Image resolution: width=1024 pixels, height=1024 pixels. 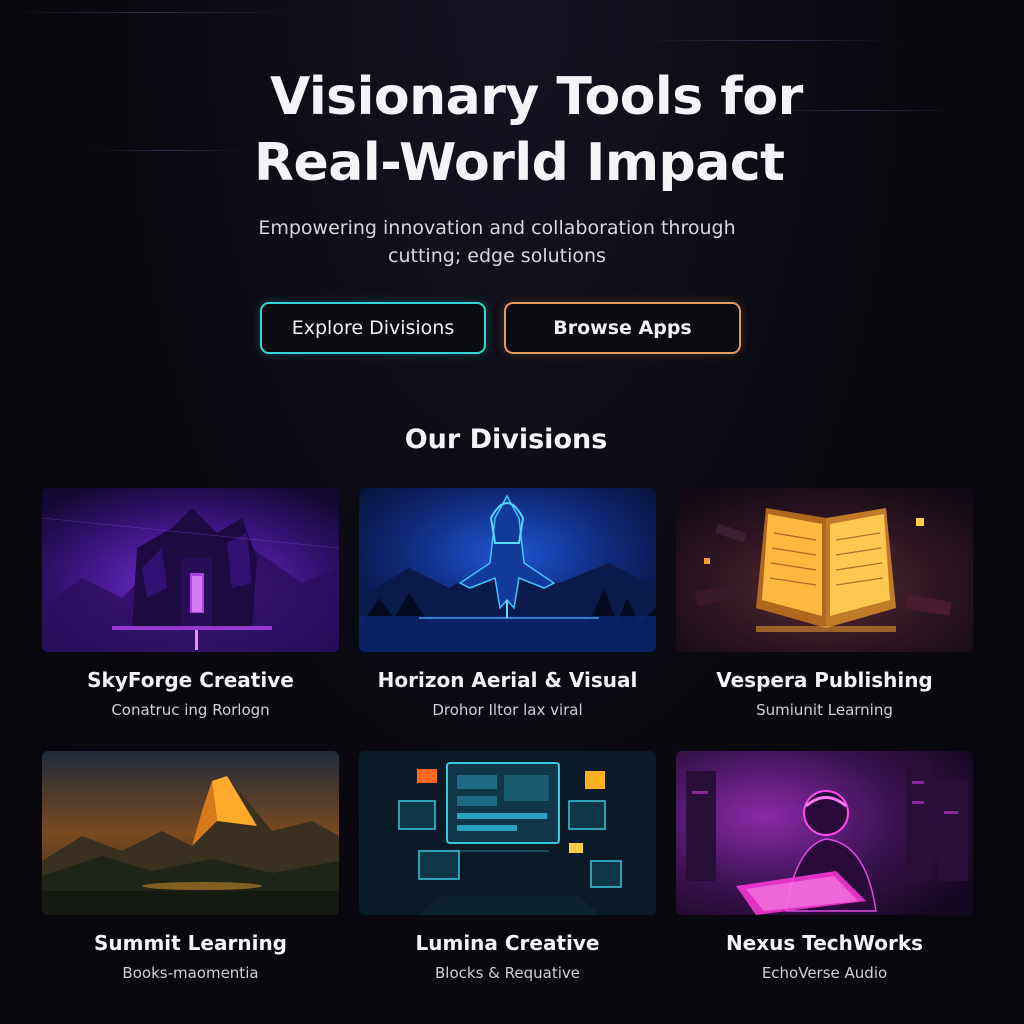 I want to click on division-name: Summit Learning, so click(x=190, y=943).